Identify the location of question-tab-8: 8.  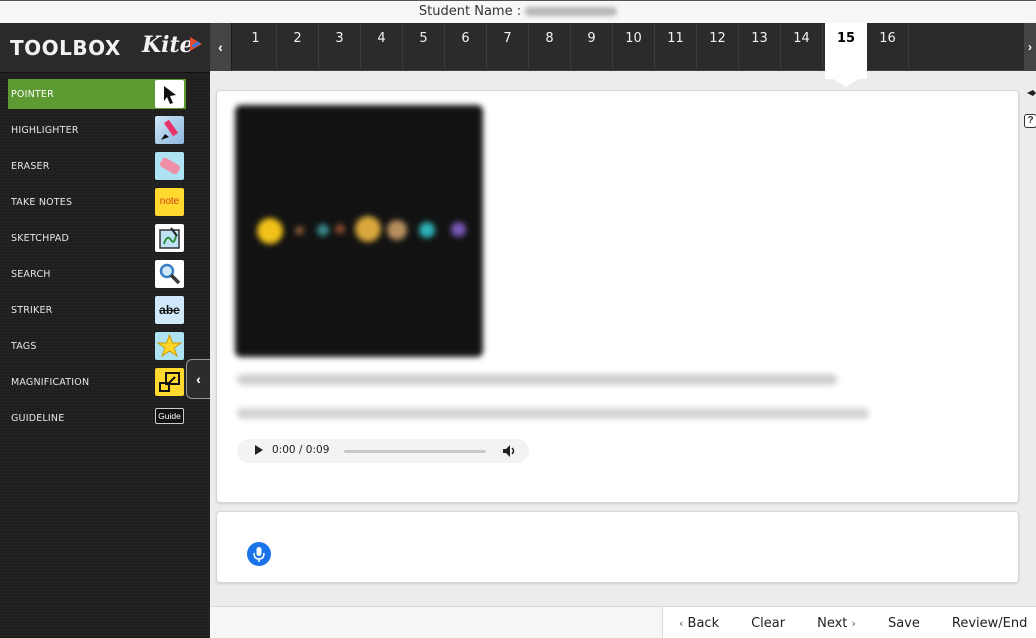
(550, 47).